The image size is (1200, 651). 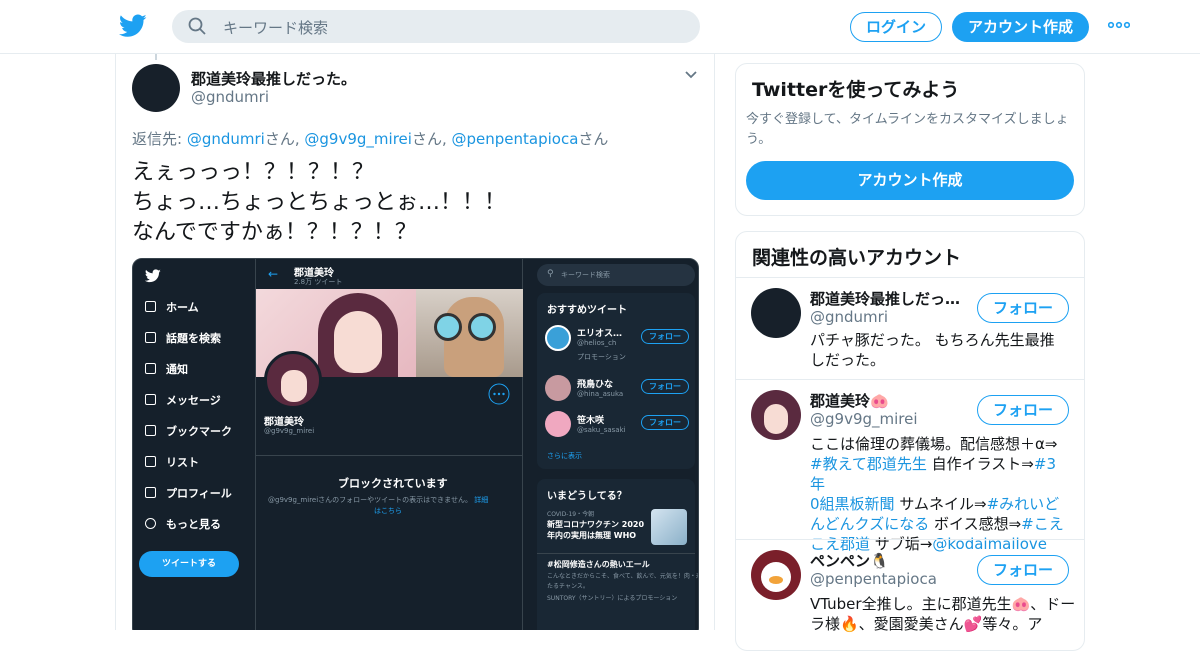 What do you see at coordinates (910, 180) in the screenshot?
I see `signup-button-large: アカウント作成` at bounding box center [910, 180].